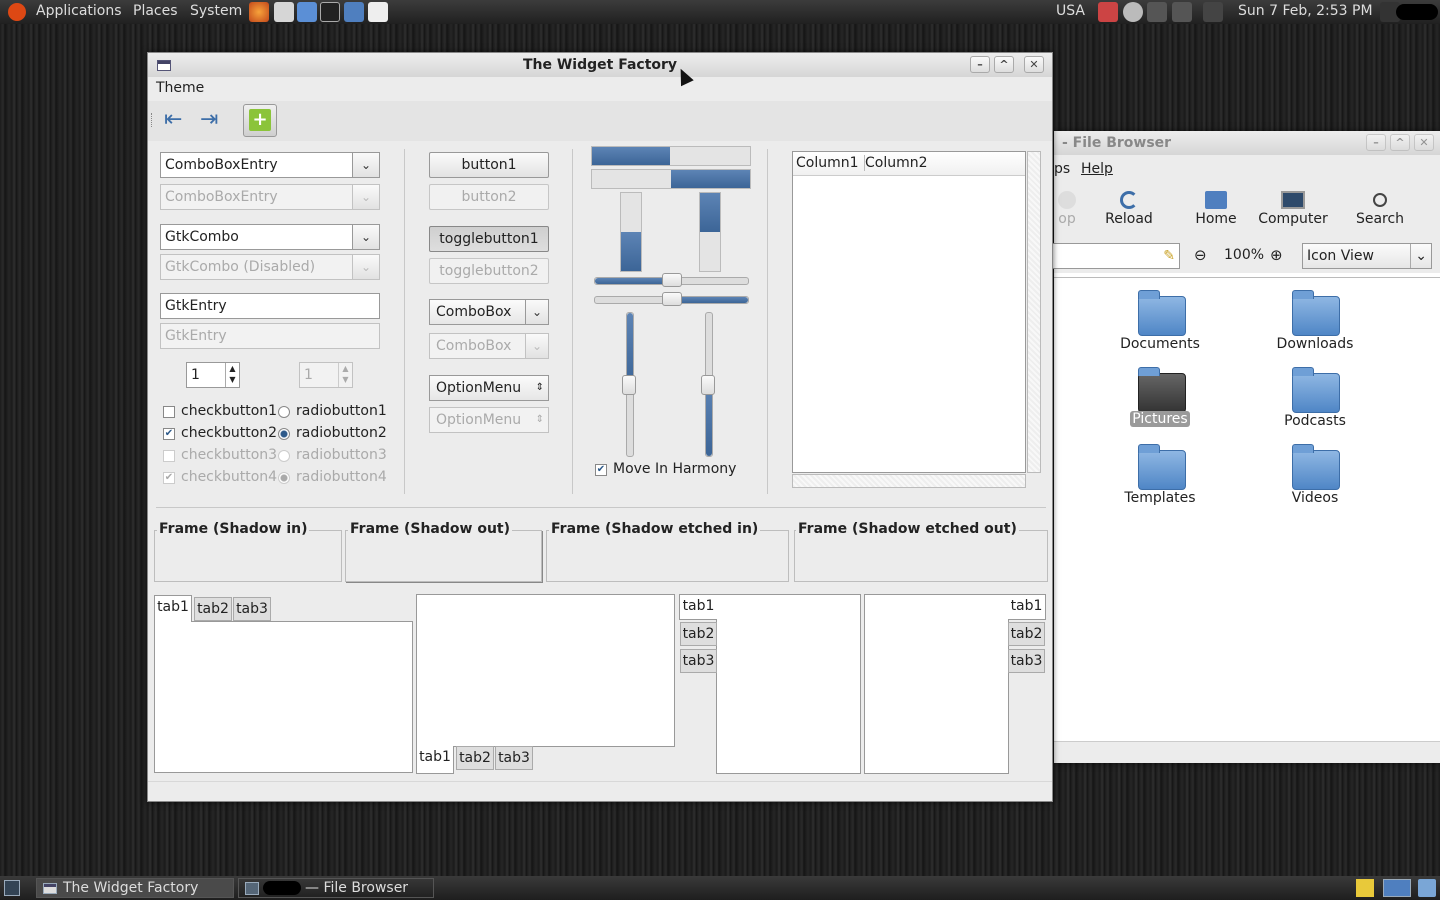 This screenshot has width=1440, height=900. Describe the element at coordinates (514, 758) in the screenshot. I see `notebook-bottom-tab3: tab3` at that location.